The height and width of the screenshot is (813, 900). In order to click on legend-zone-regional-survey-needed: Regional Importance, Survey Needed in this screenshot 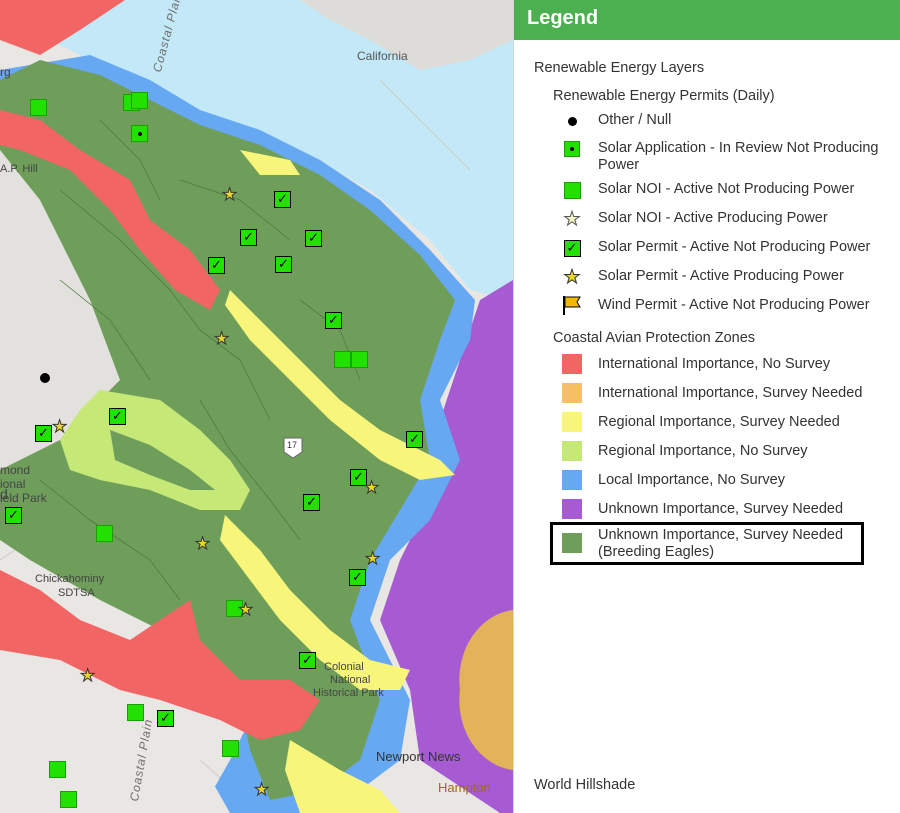, I will do `click(728, 422)`.